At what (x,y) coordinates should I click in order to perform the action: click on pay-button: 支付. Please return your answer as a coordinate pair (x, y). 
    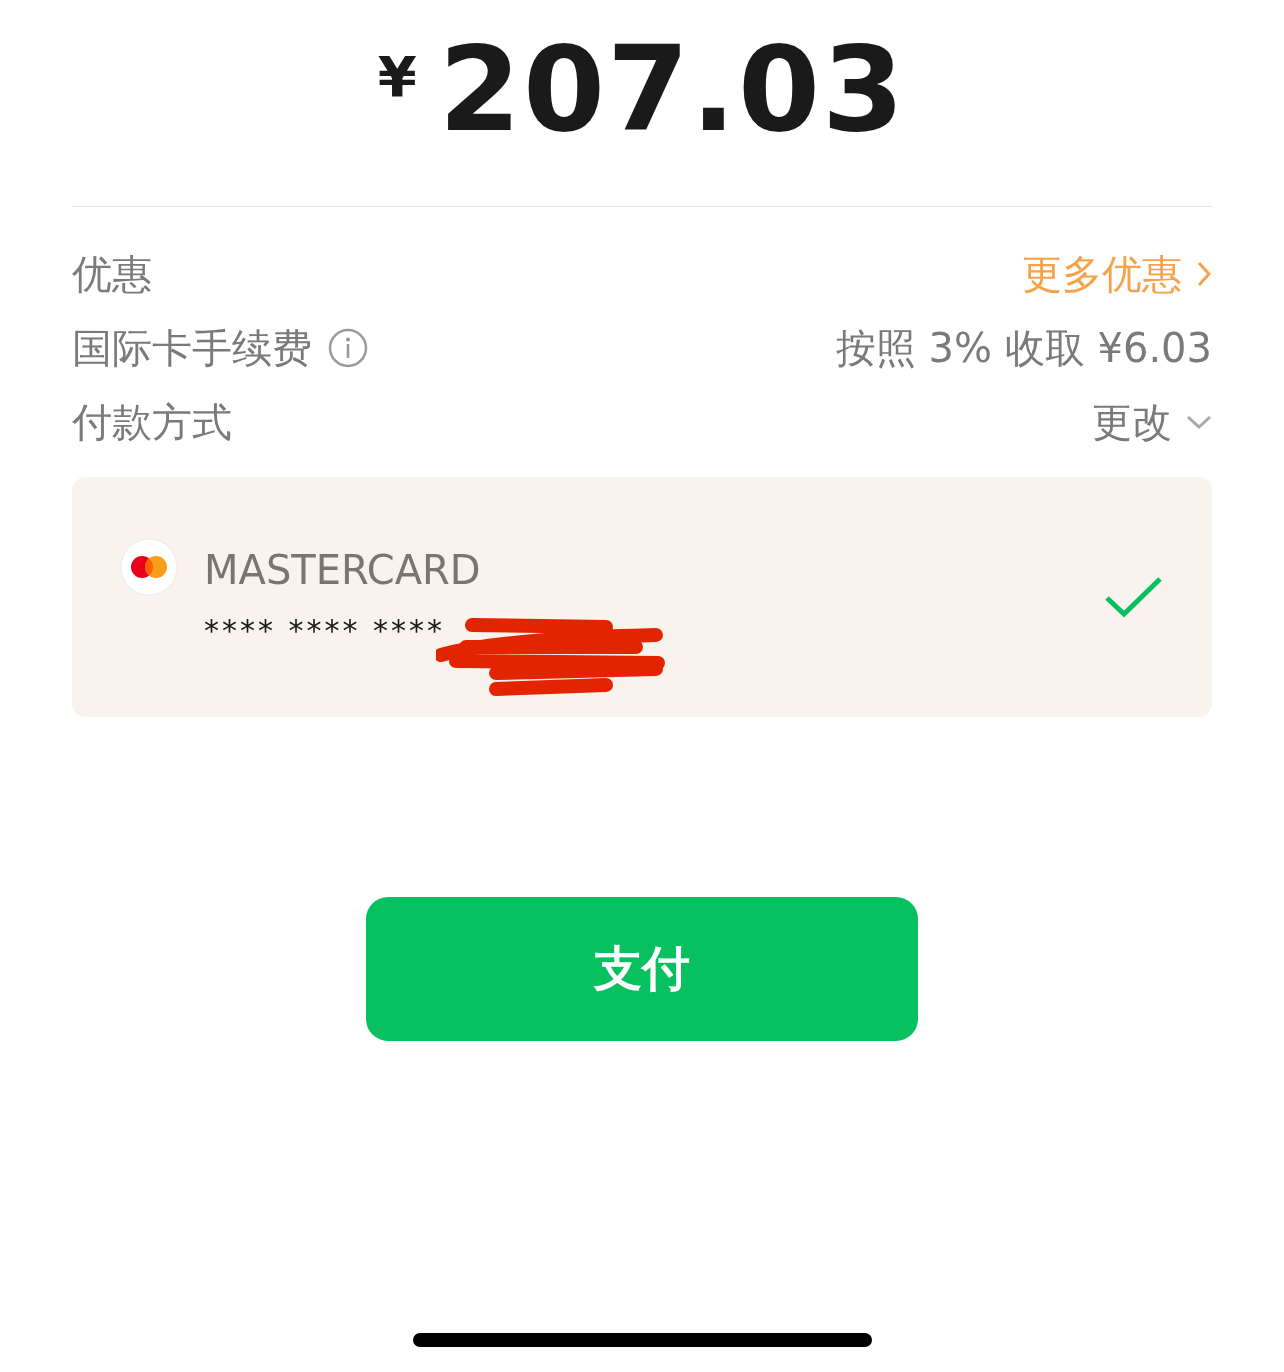
    Looking at the image, I should click on (642, 969).